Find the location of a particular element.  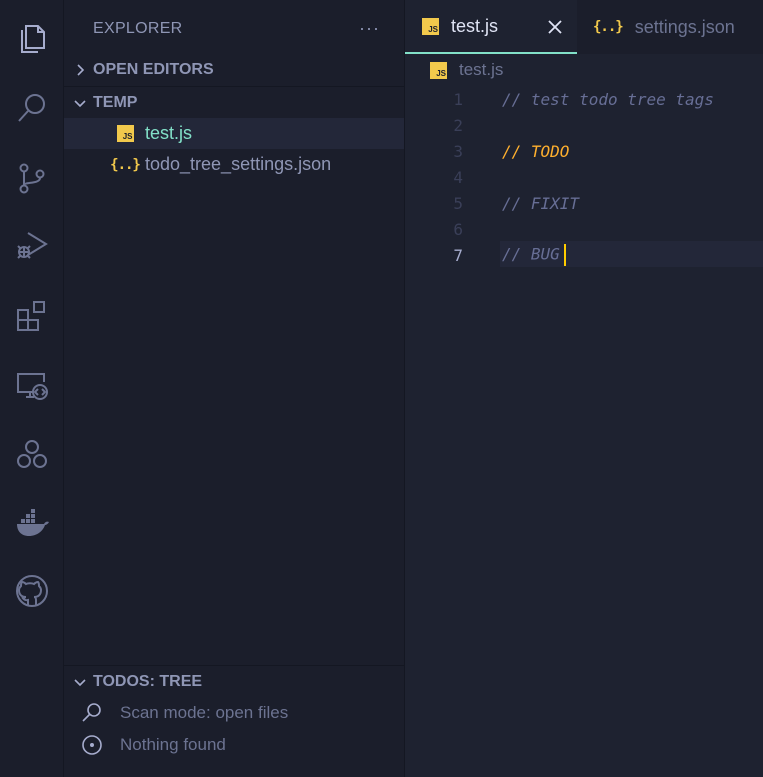

code-text: // FIXIT is located at coordinates (541, 203).